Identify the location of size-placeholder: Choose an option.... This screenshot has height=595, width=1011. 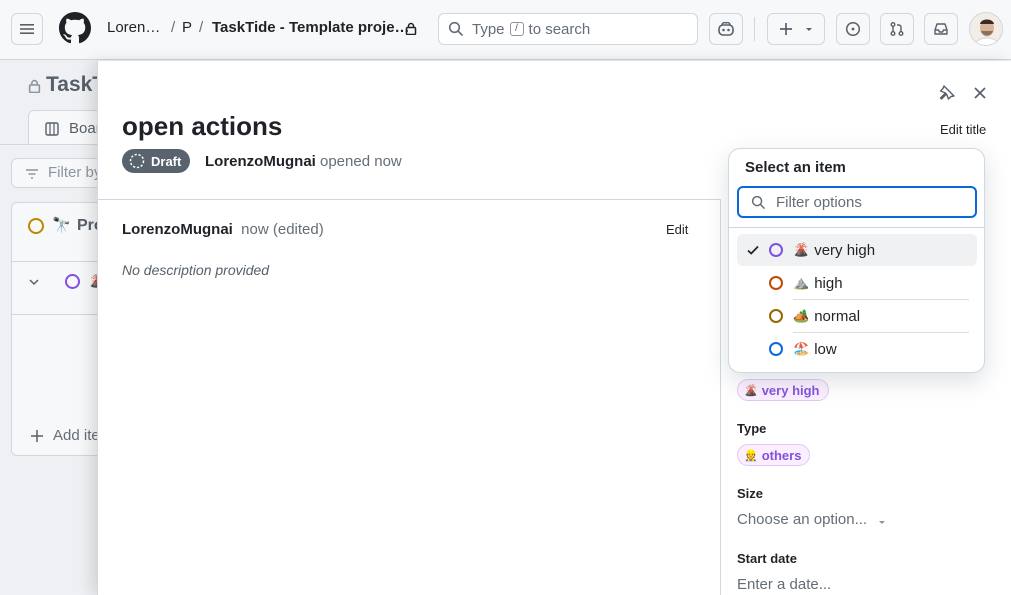
(802, 519).